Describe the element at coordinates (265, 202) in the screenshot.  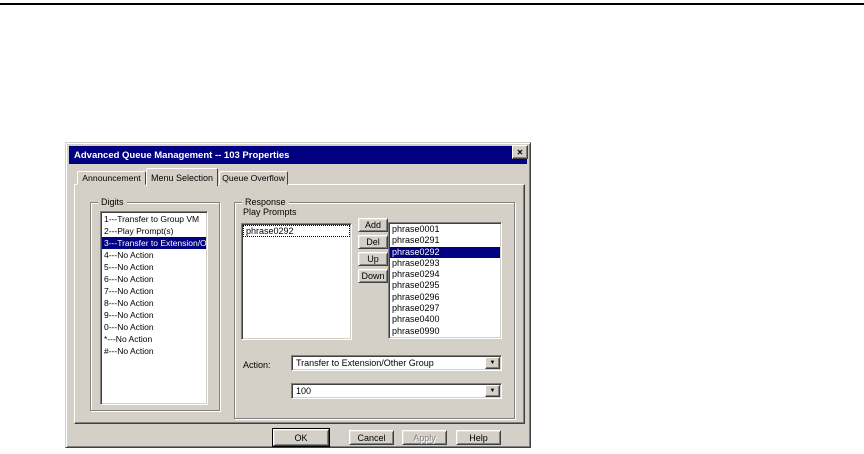
I see `response-group-label: Response` at that location.